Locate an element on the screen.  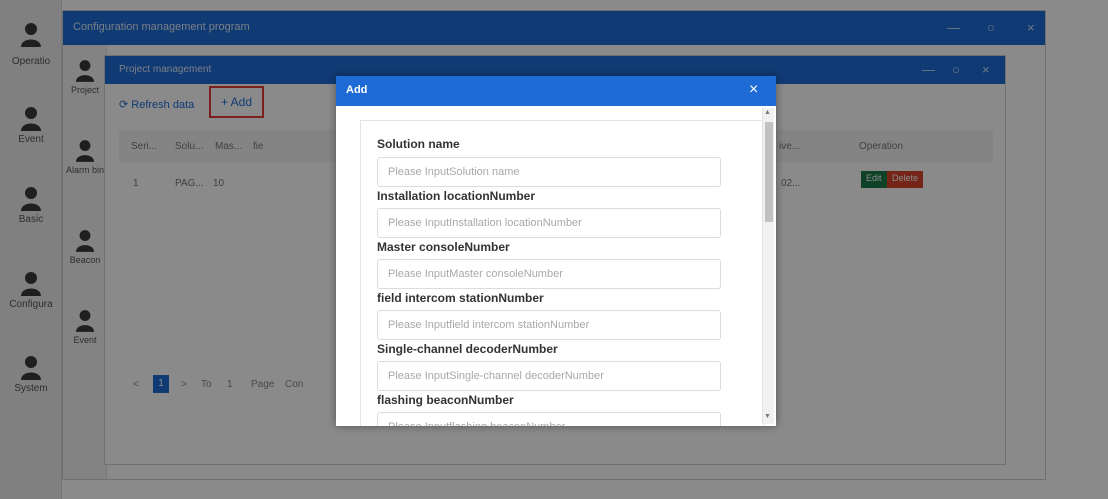
scroll-down-arrow-icon: ▼ is located at coordinates (767, 416).